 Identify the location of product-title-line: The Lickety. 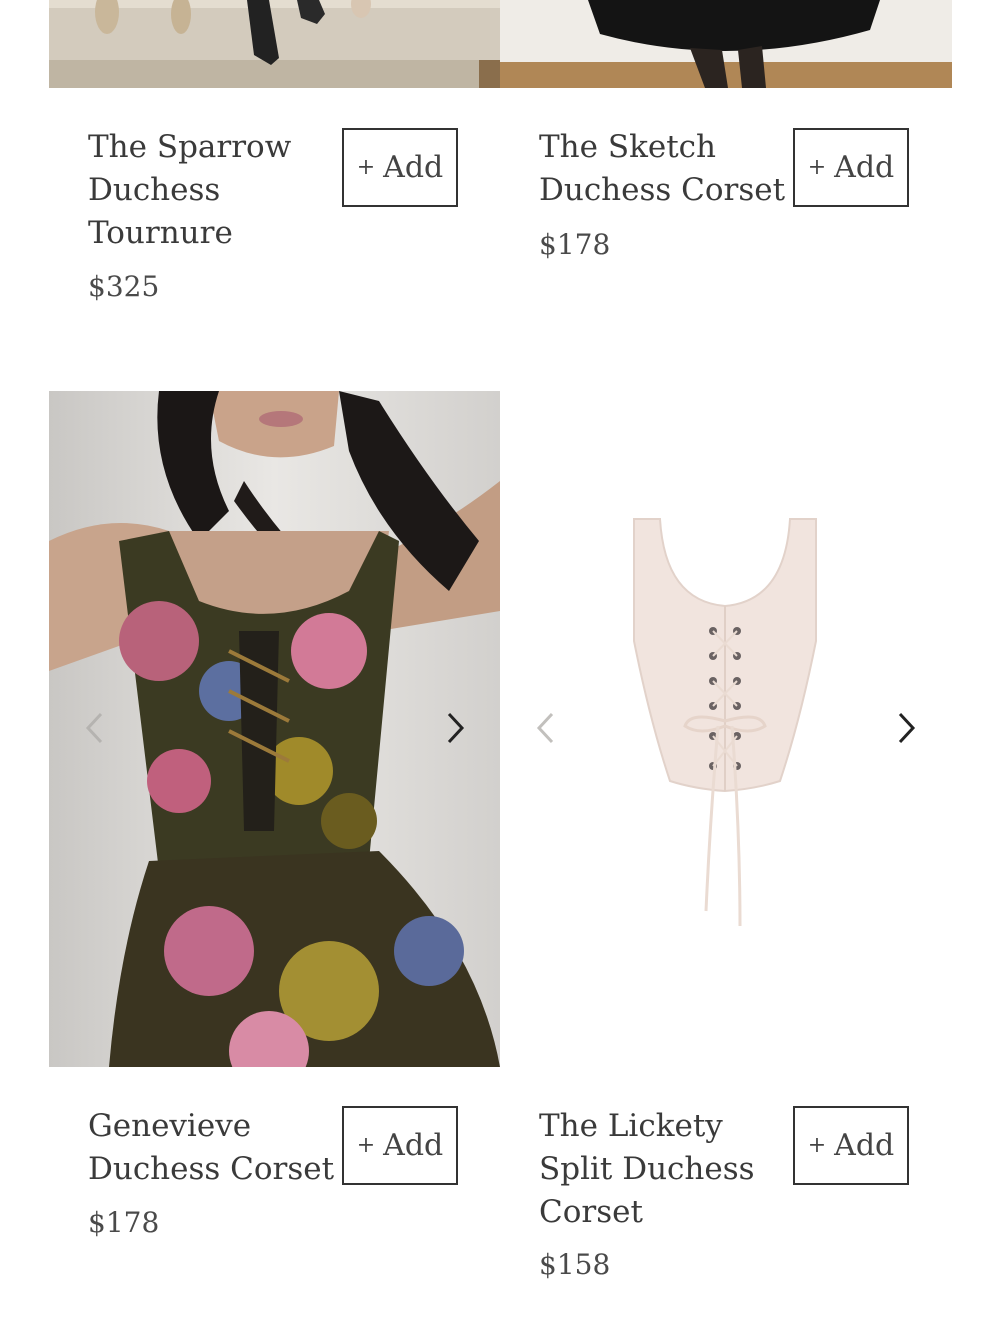
(647, 1126).